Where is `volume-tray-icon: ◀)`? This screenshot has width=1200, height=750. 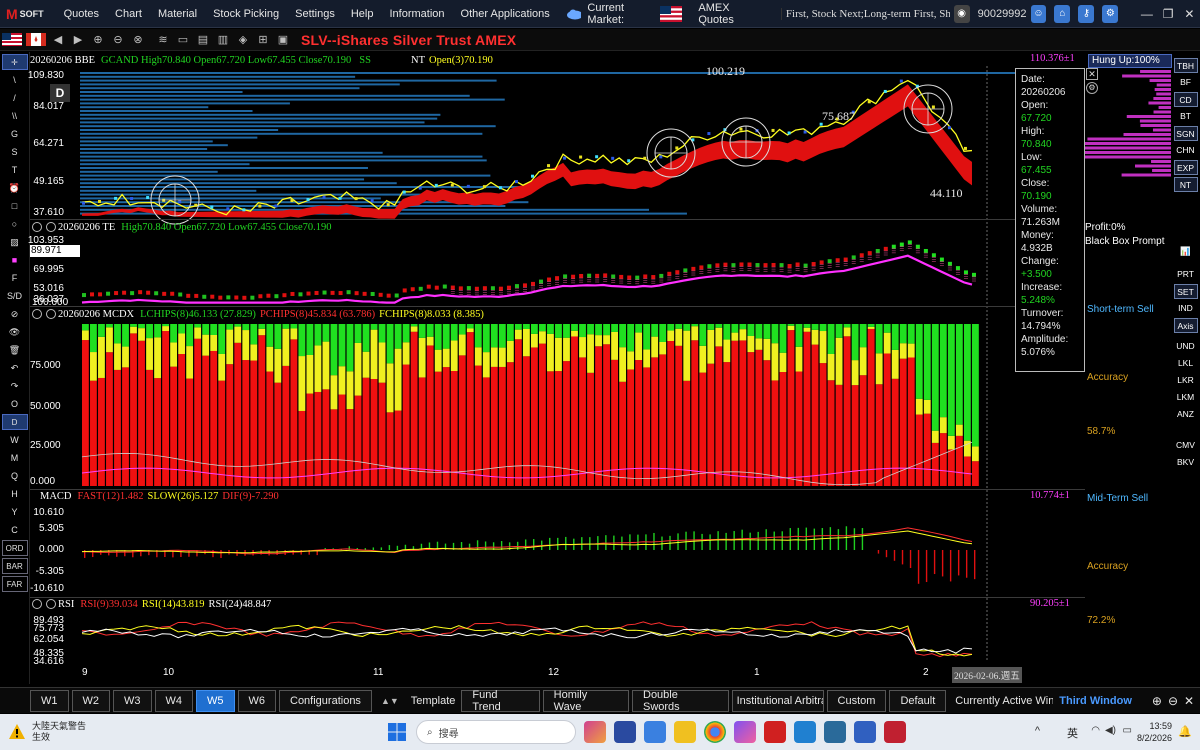
volume-tray-icon: ◀) is located at coordinates (1110, 730).